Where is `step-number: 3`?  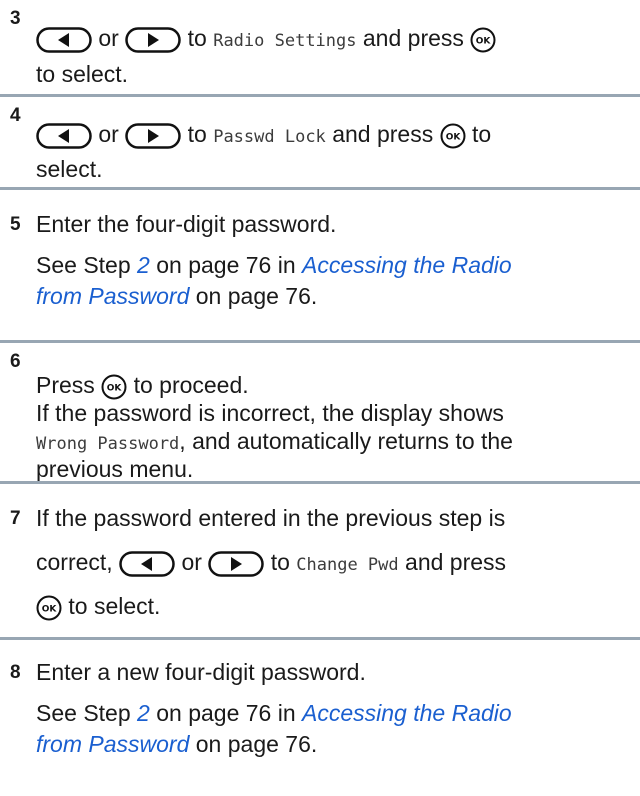
step-number: 3 is located at coordinates (15, 18).